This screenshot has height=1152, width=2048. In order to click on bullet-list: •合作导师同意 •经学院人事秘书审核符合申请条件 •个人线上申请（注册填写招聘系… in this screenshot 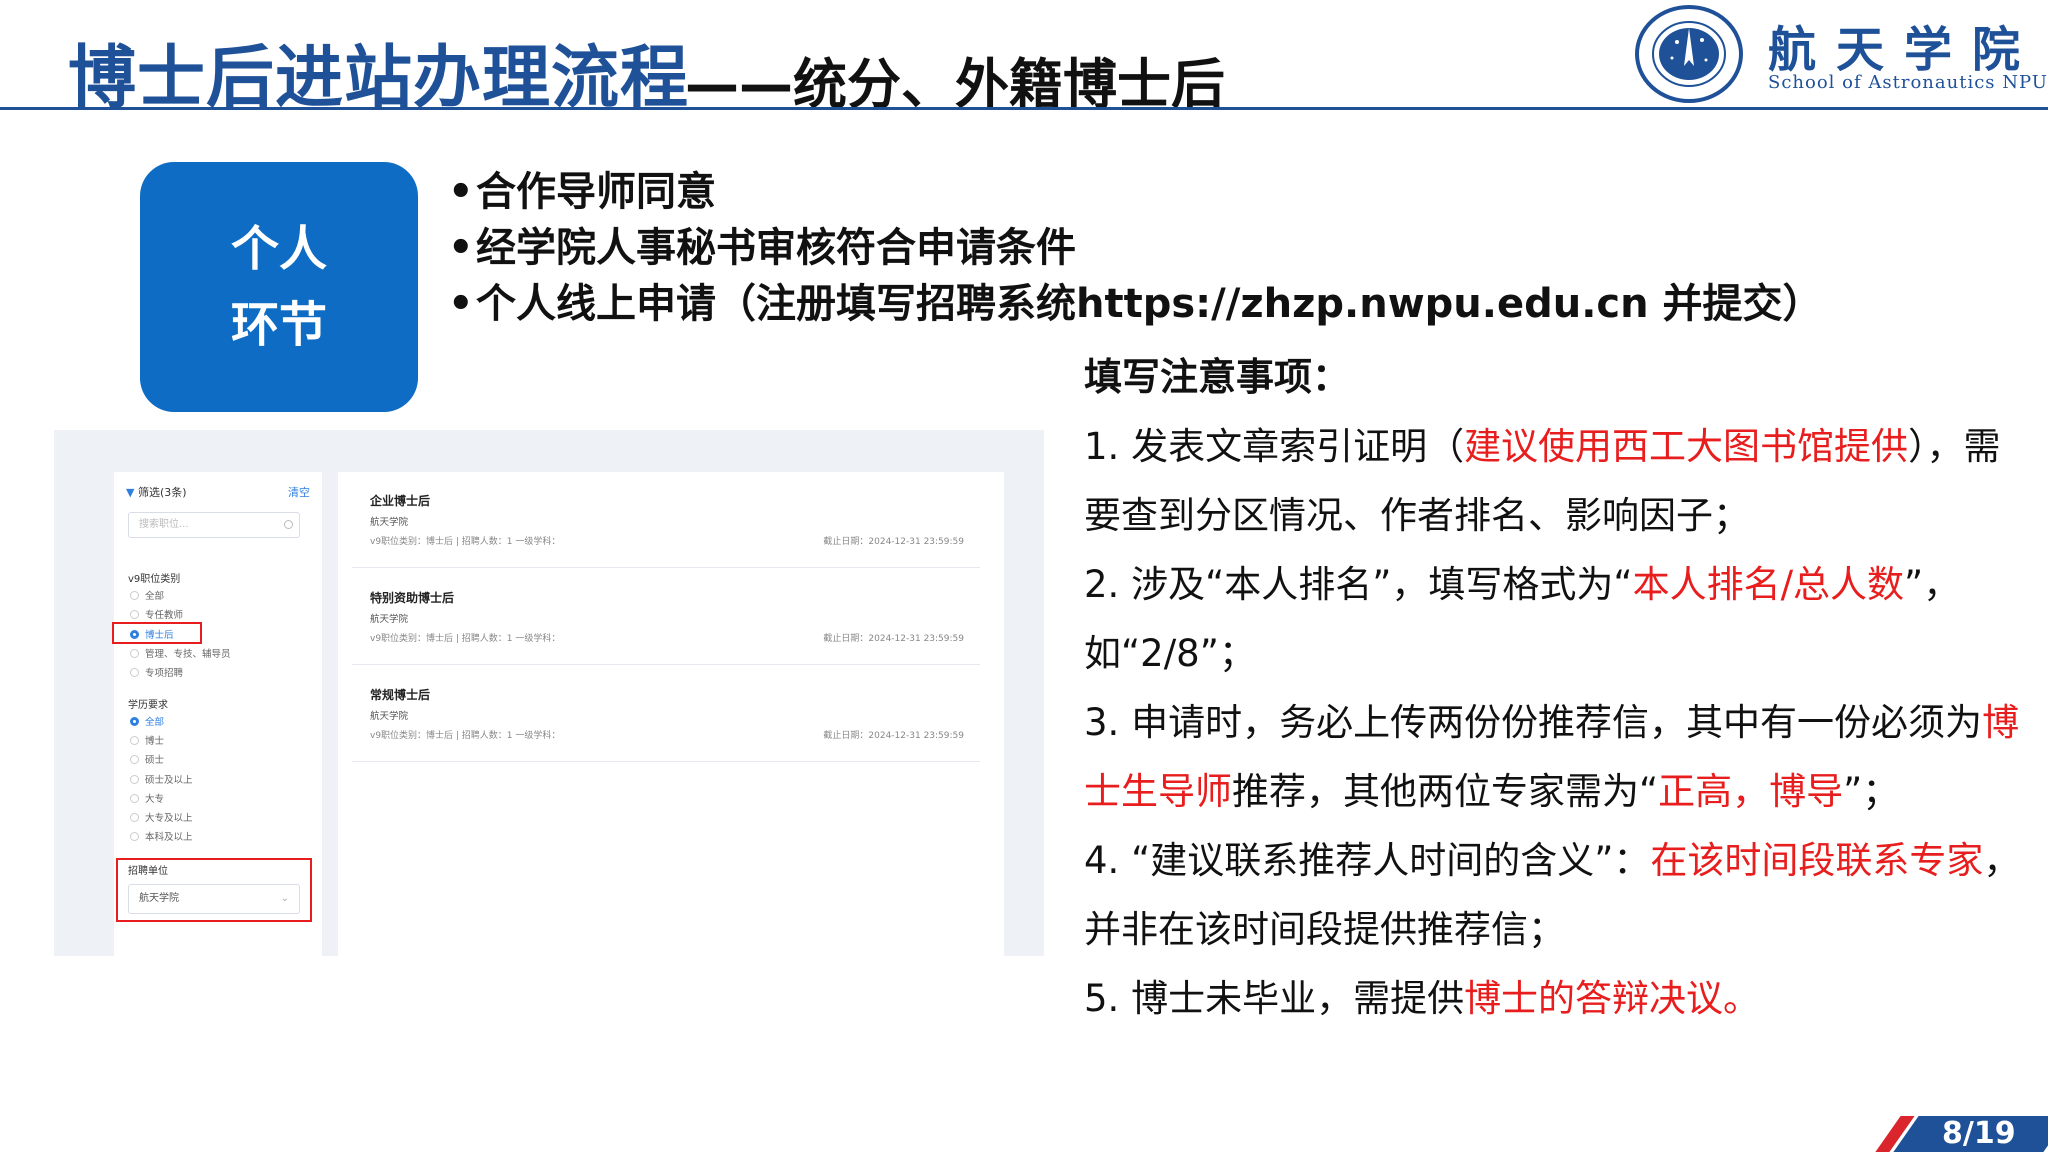, I will do `click(1135, 248)`.